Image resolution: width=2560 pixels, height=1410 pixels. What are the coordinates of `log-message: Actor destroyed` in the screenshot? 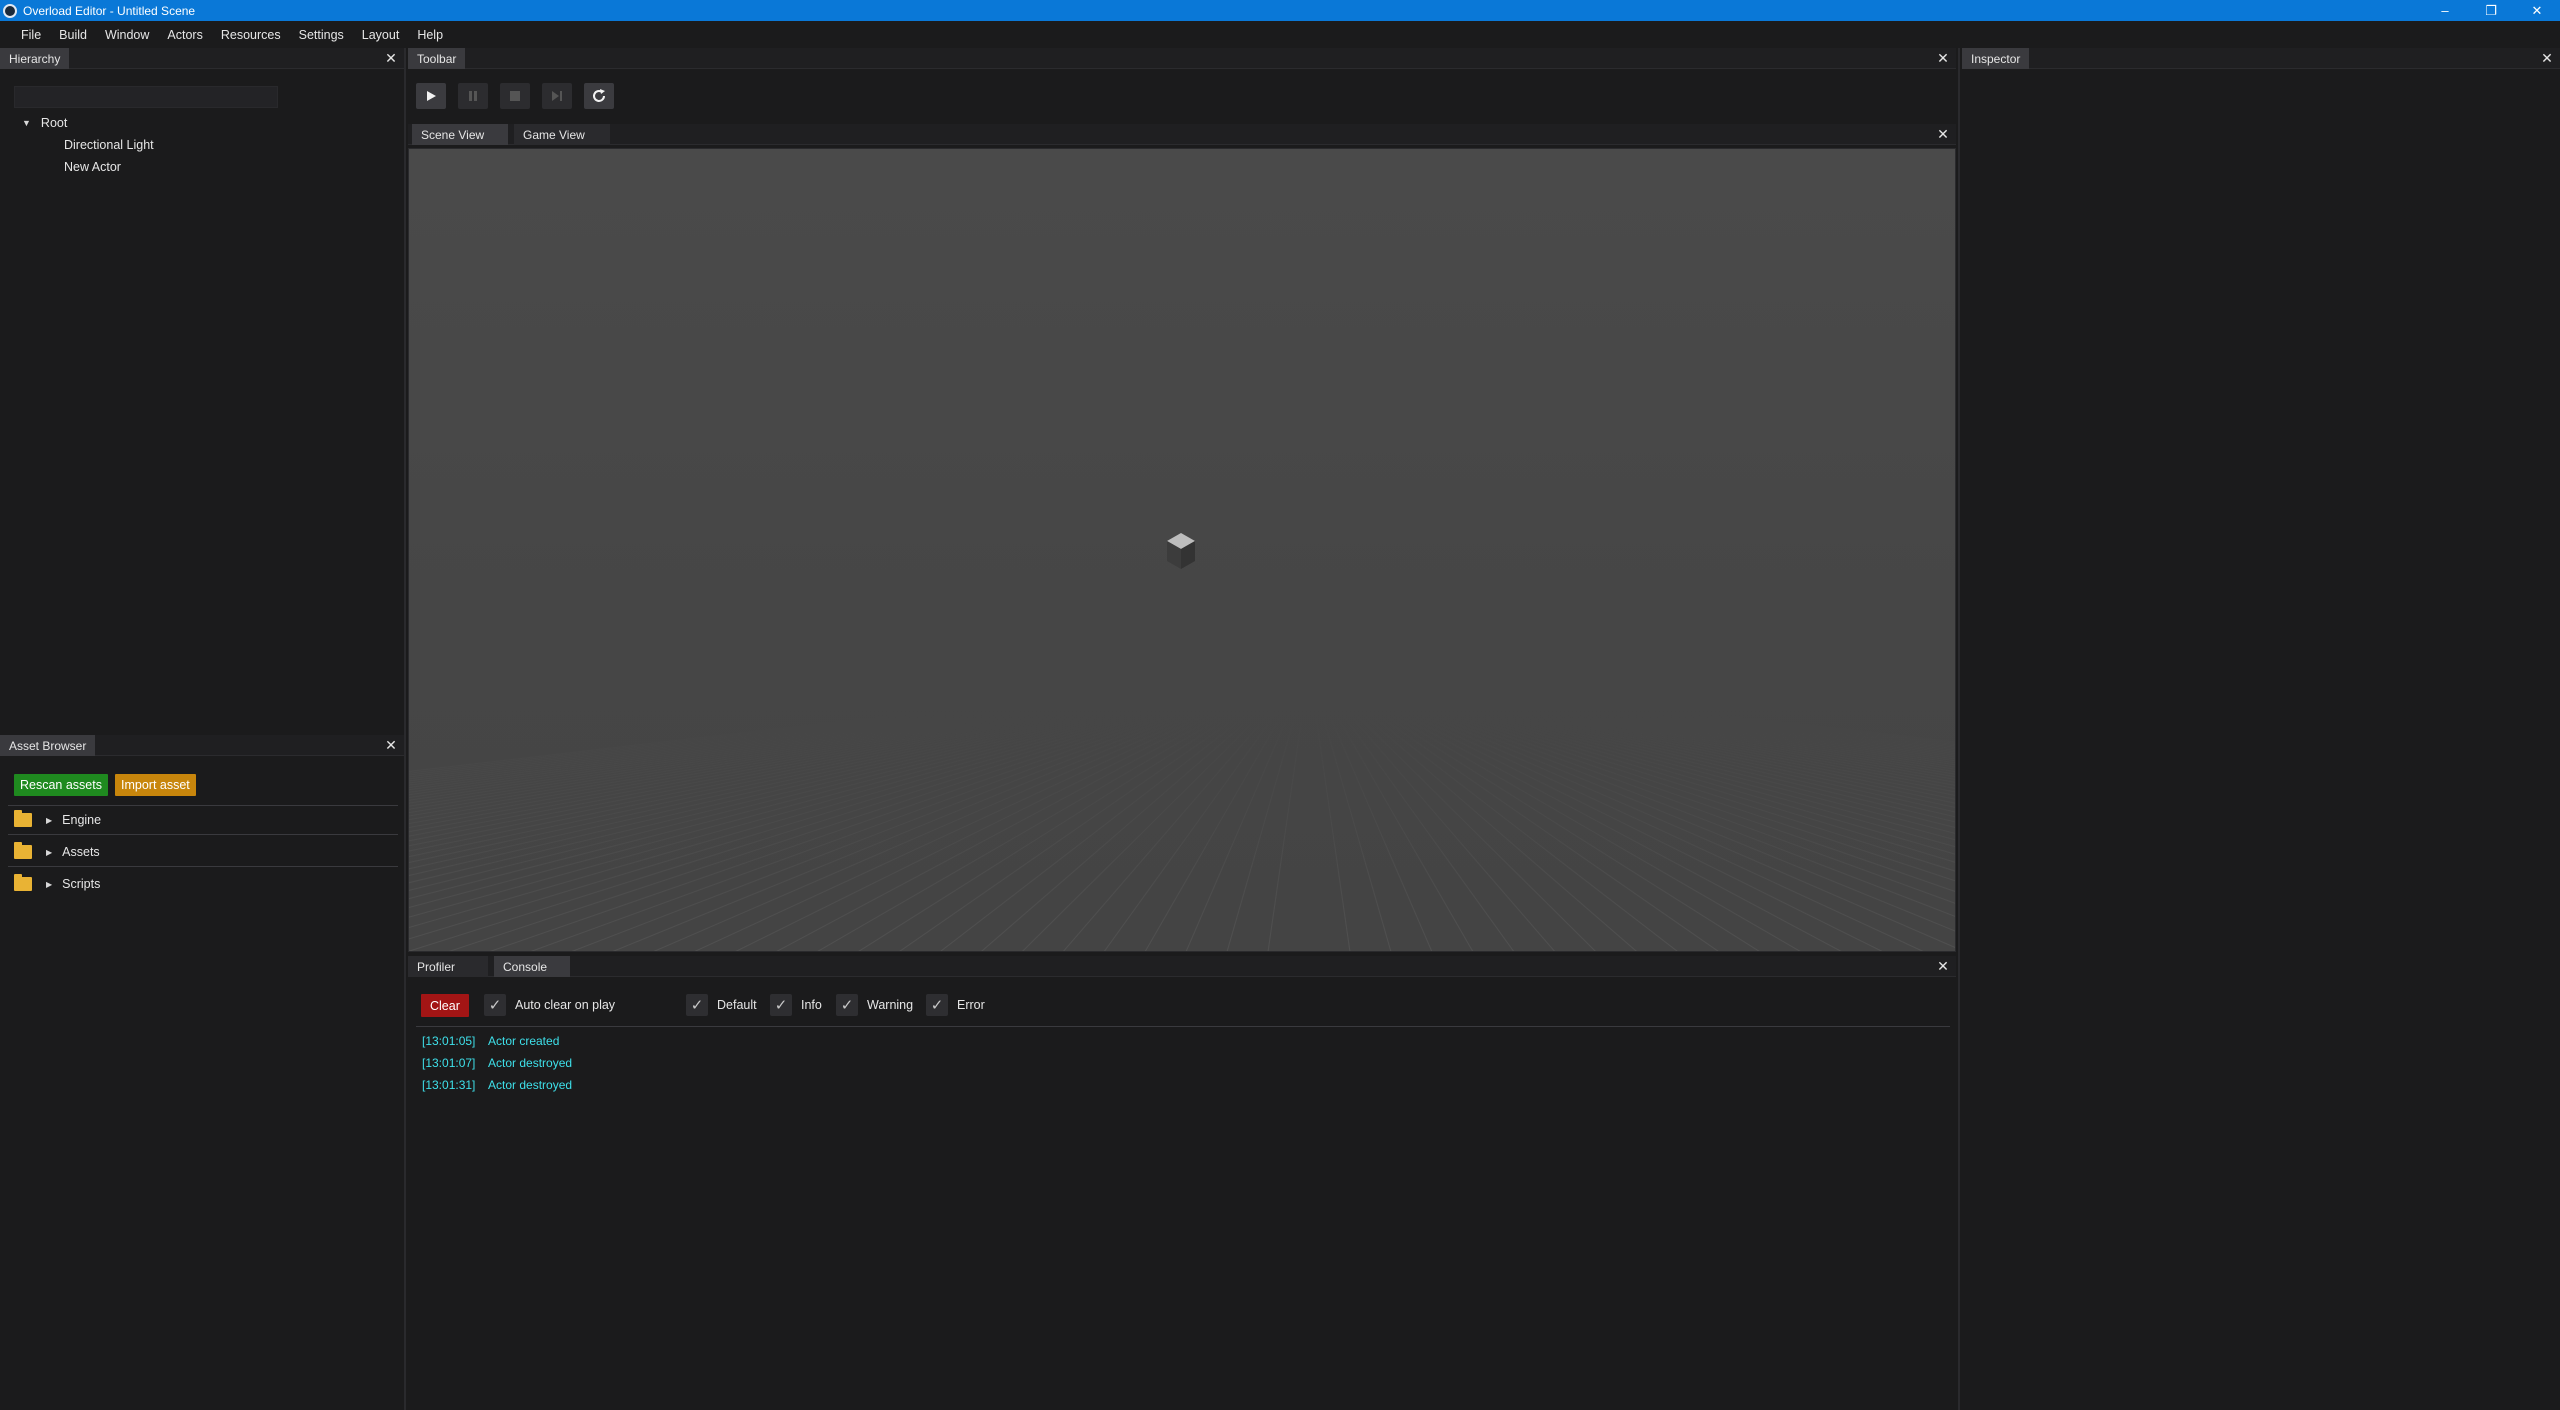 It's located at (530, 1085).